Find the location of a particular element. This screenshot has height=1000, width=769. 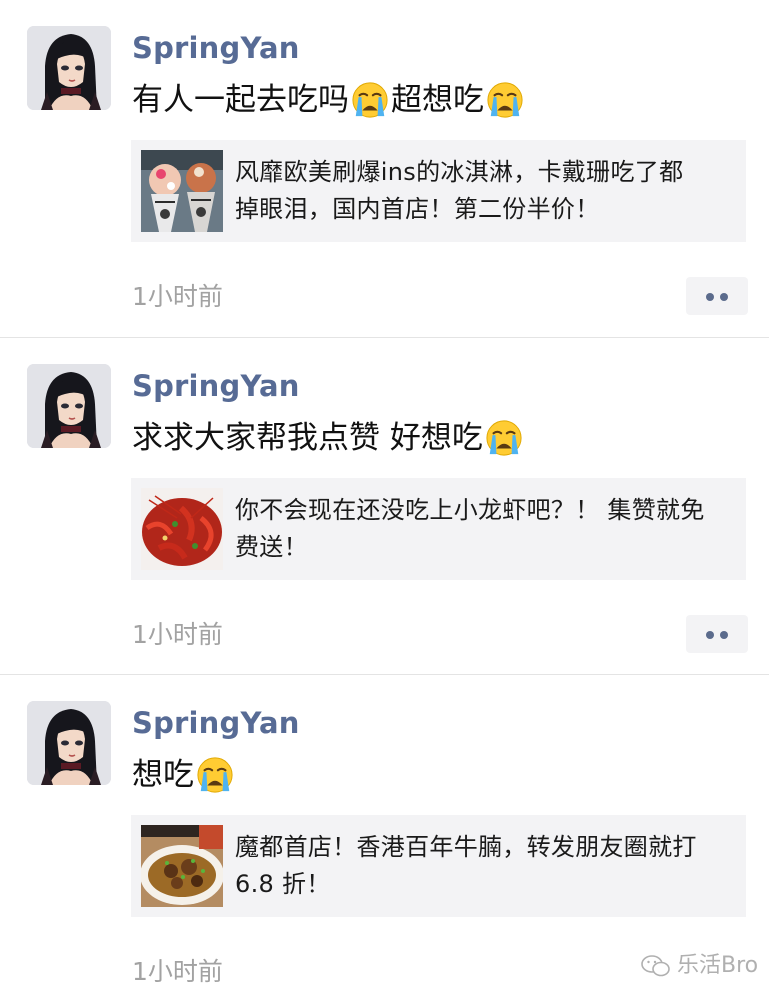

ice-cream-thumbnail-image is located at coordinates (182, 191).